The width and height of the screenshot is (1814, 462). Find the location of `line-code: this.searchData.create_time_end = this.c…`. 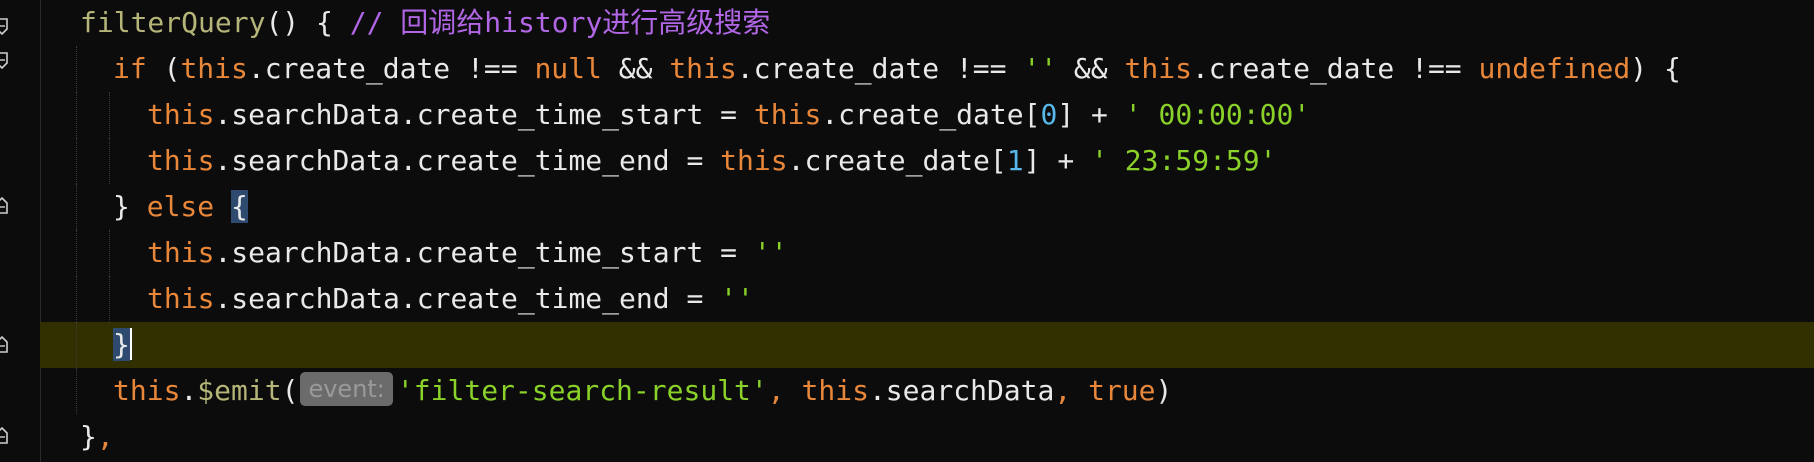

line-code: this.searchData.create_time_end = this.c… is located at coordinates (712, 161).